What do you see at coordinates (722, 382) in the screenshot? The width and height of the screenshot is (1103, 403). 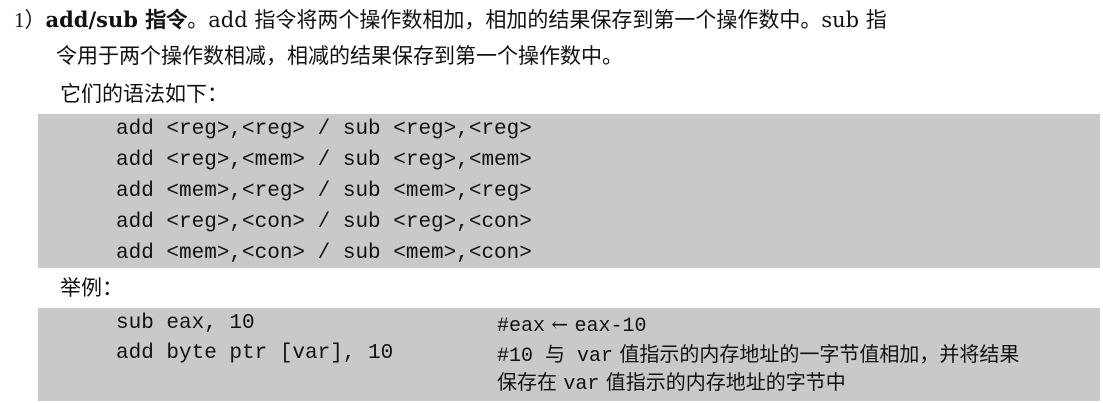 I see `comment-part: 值指示的内存地址的字节中` at bounding box center [722, 382].